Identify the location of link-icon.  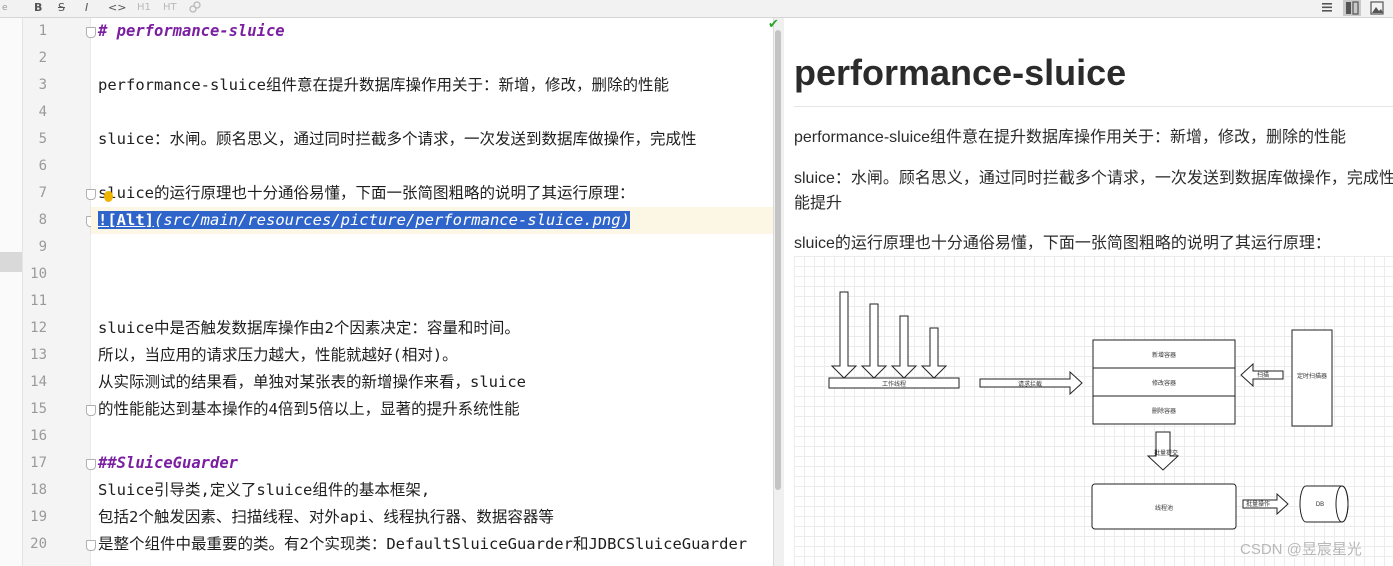
(195, 8).